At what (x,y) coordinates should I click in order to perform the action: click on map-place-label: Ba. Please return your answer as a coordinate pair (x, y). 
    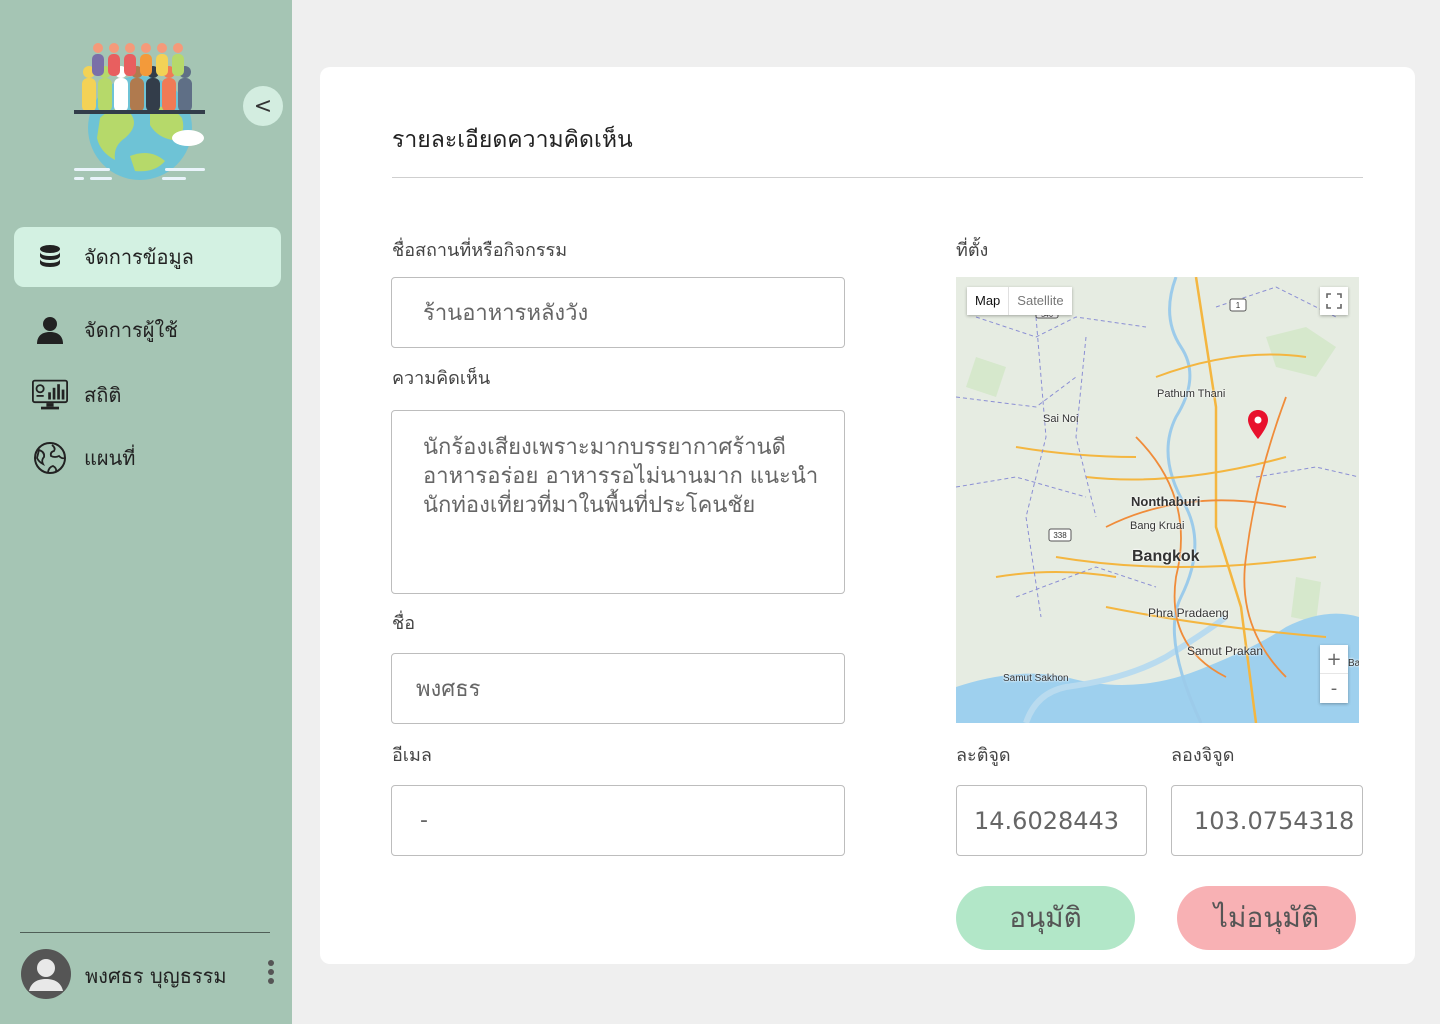
    Looking at the image, I should click on (1353, 663).